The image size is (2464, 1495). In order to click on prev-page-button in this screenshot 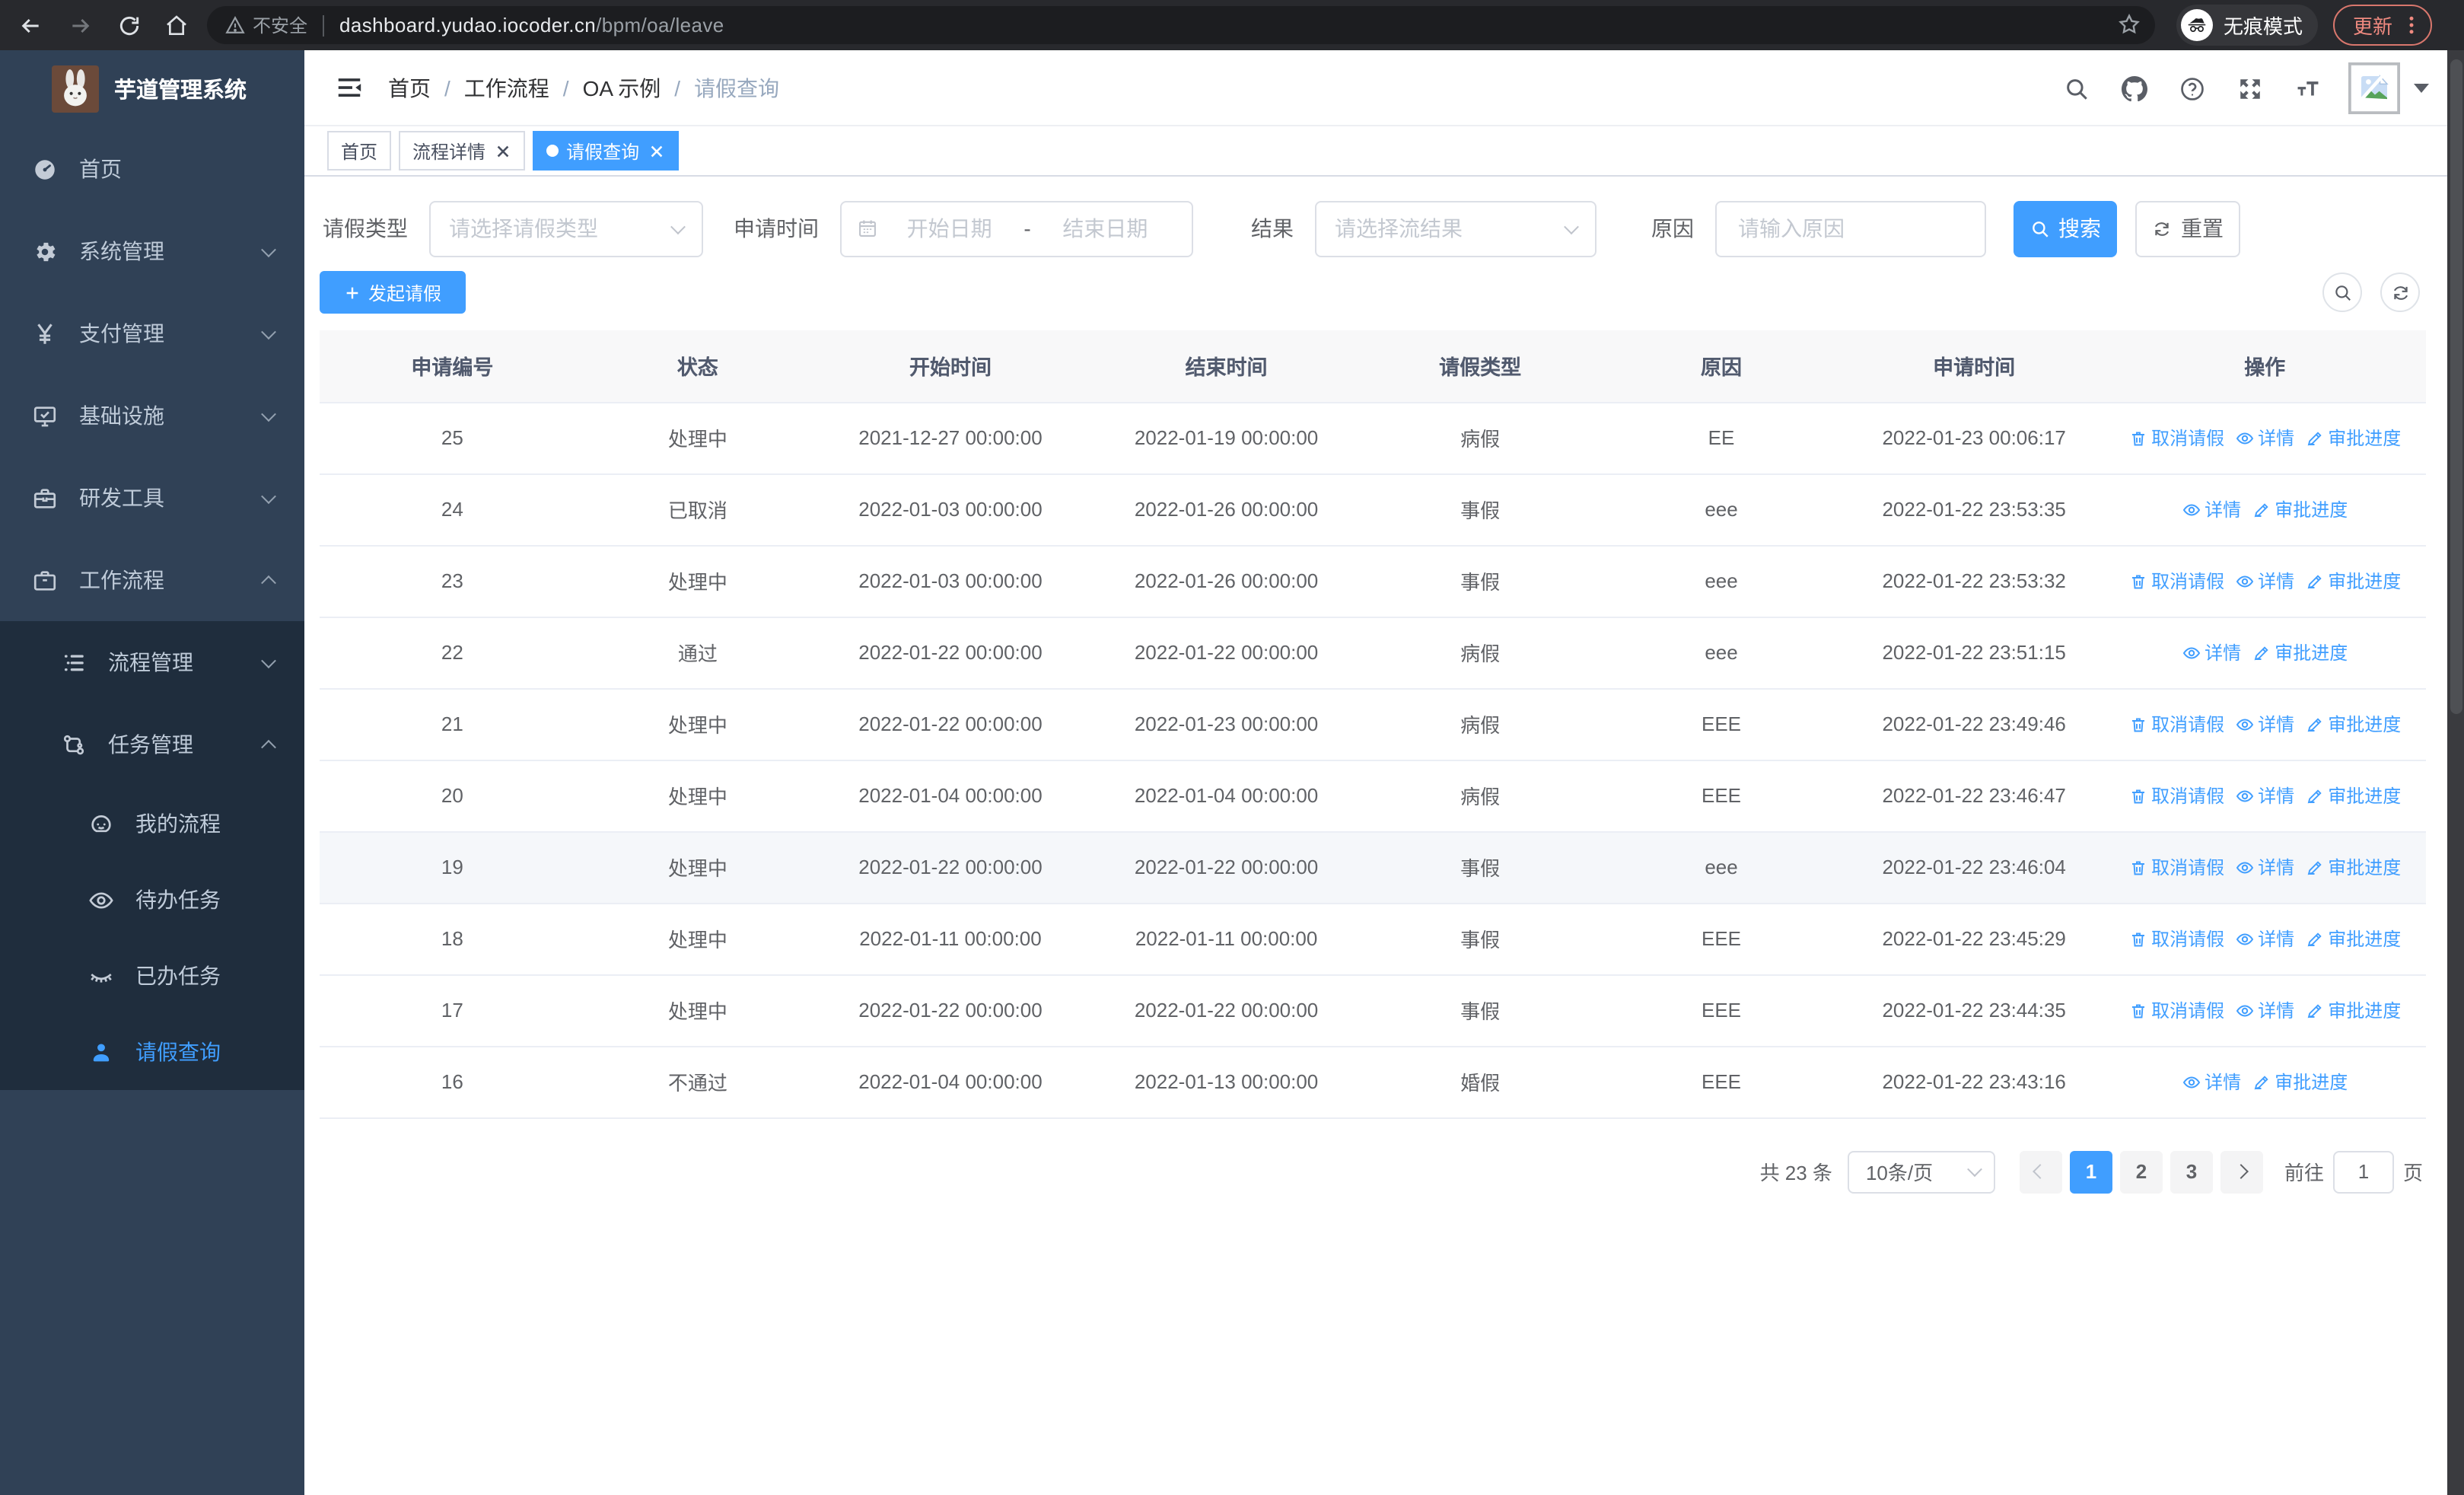, I will do `click(2040, 1171)`.